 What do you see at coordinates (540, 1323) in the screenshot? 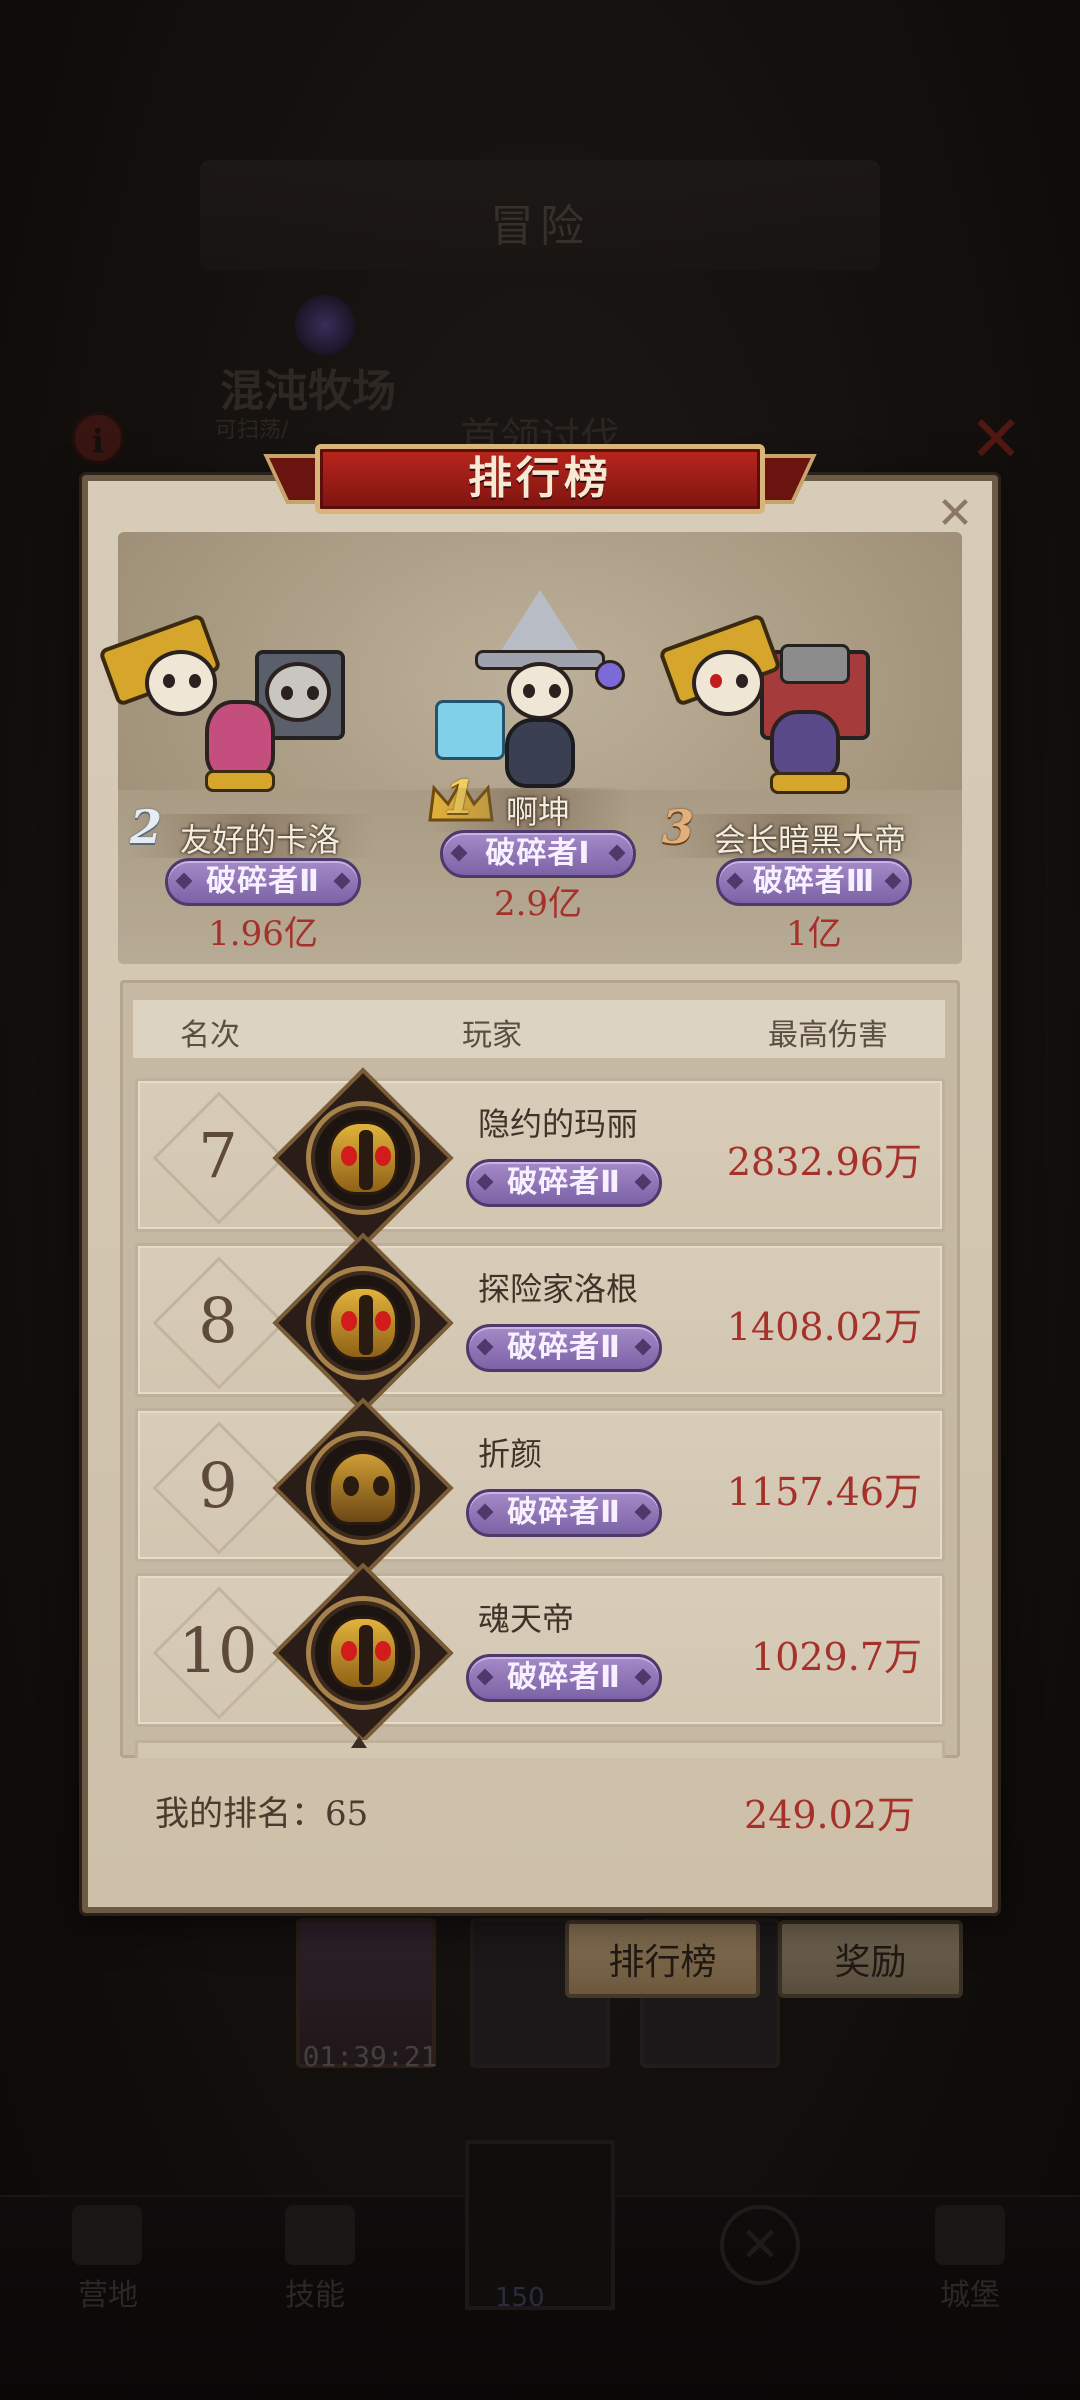
I see `table-row: 8 探险家洛根 破碎者Ⅱ 1408.02万` at bounding box center [540, 1323].